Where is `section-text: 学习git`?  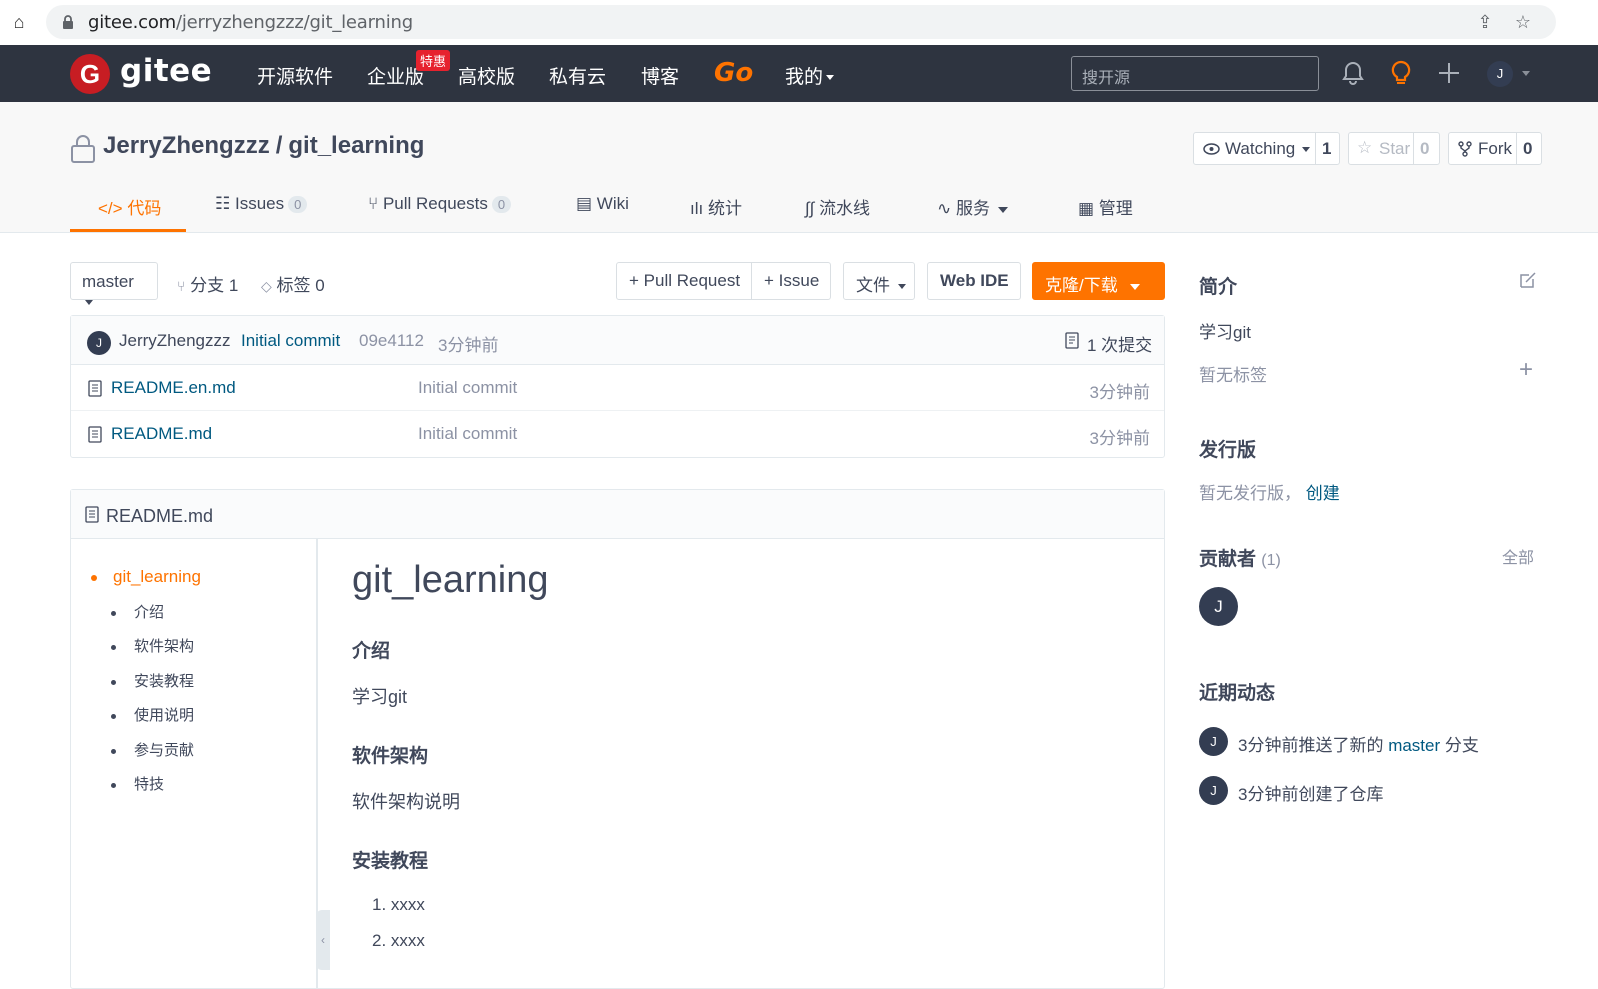
section-text: 学习git is located at coordinates (380, 697).